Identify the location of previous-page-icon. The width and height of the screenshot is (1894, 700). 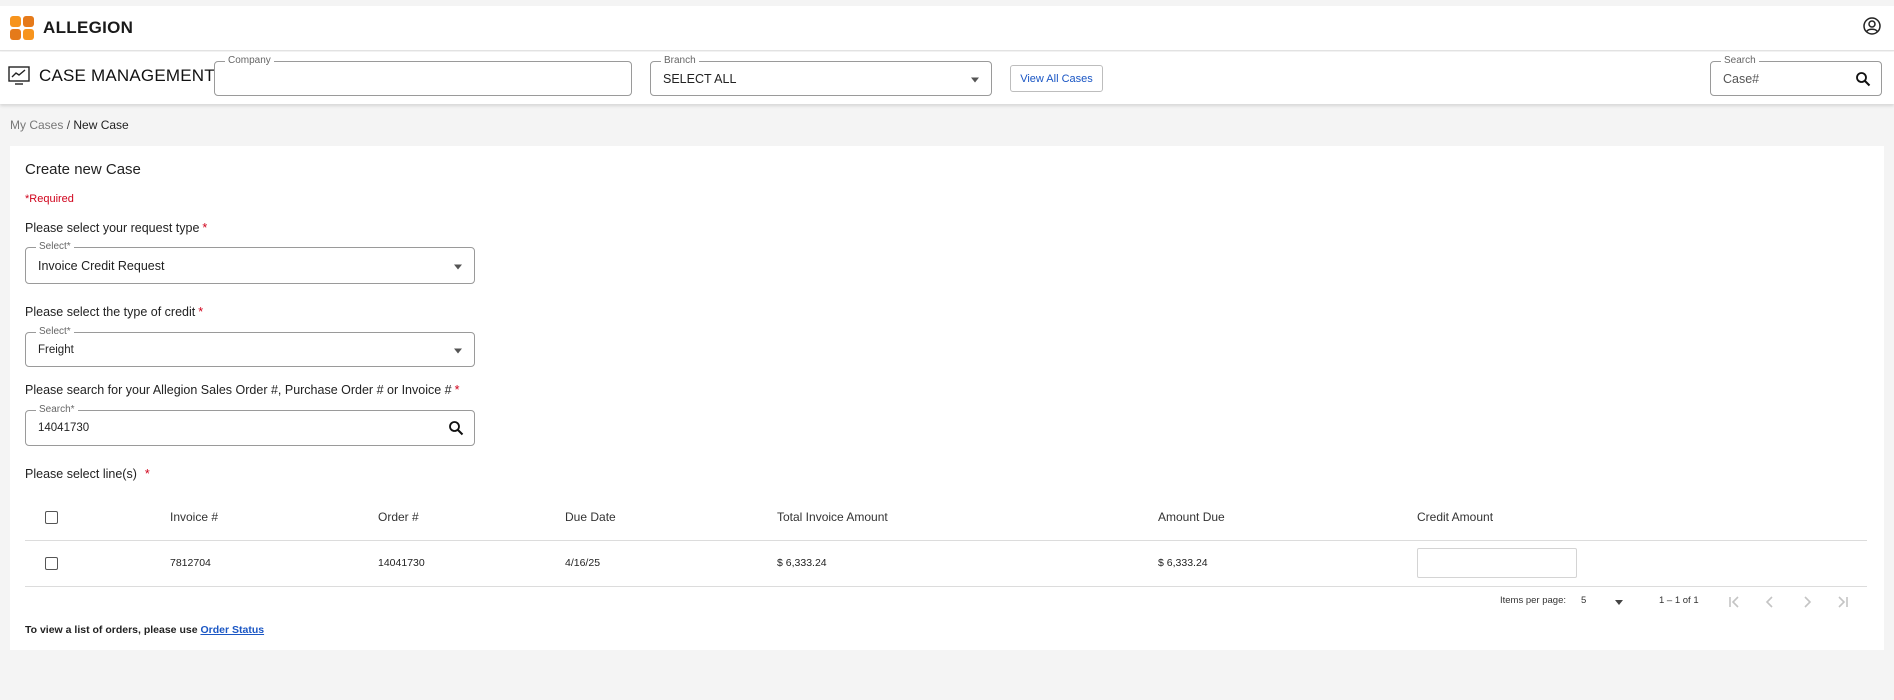
(1770, 602).